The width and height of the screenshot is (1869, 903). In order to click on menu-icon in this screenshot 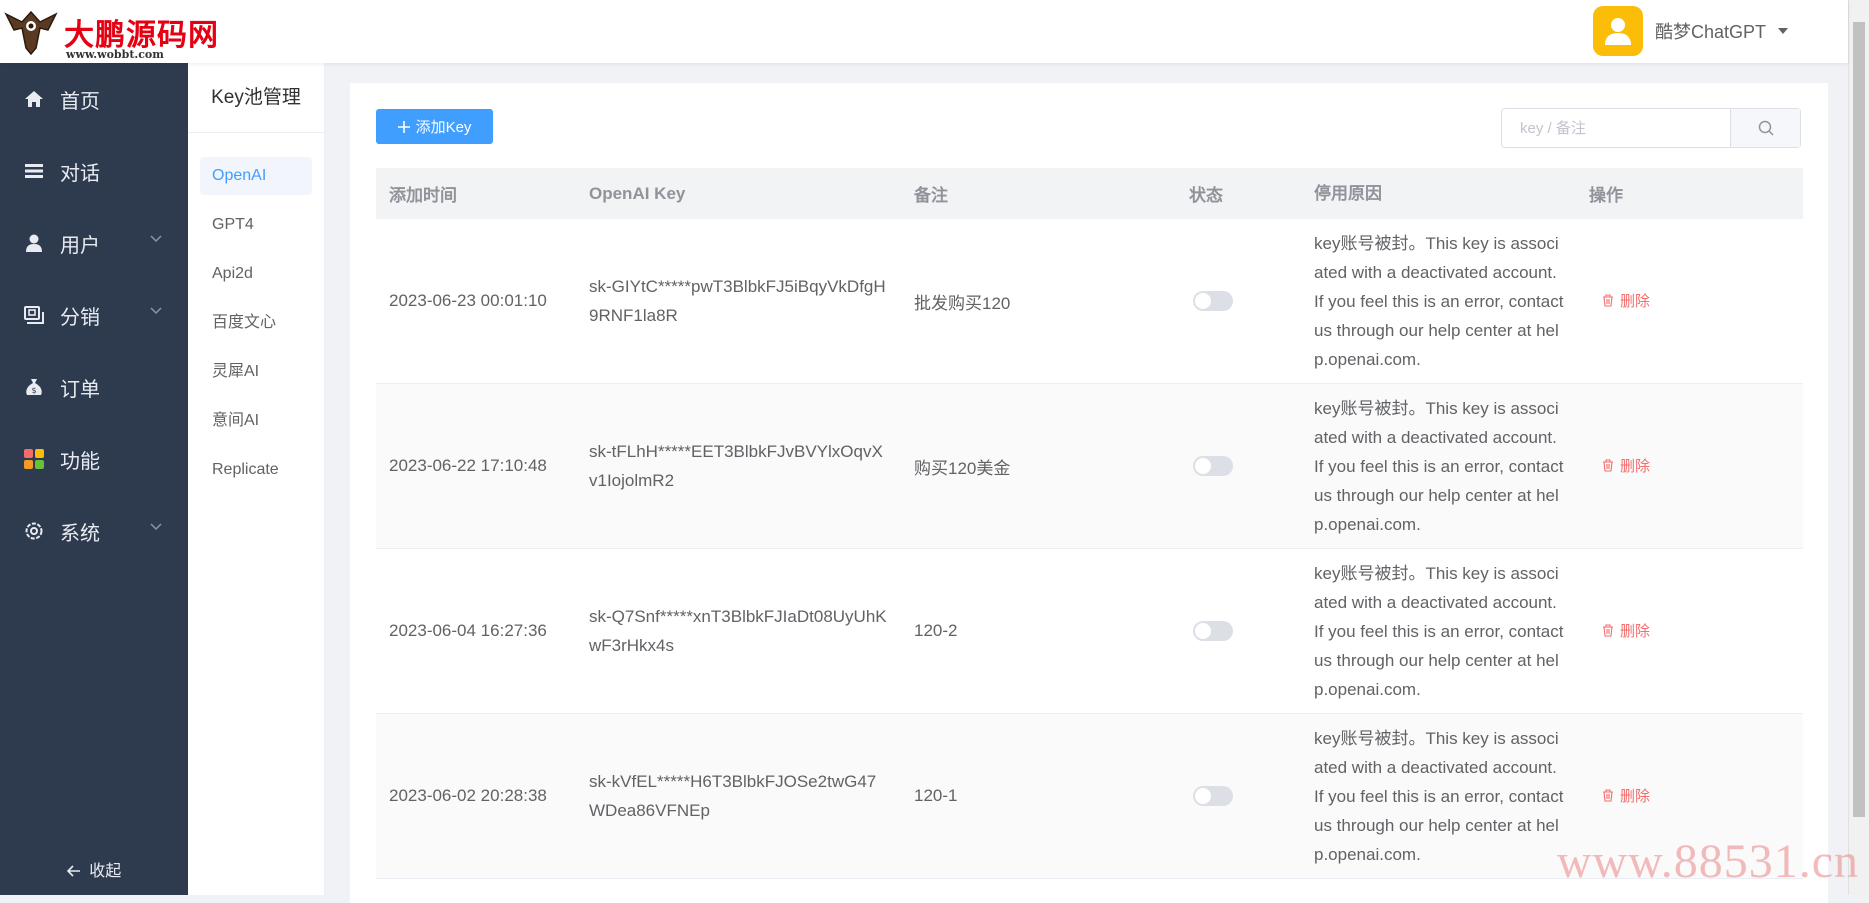, I will do `click(34, 171)`.